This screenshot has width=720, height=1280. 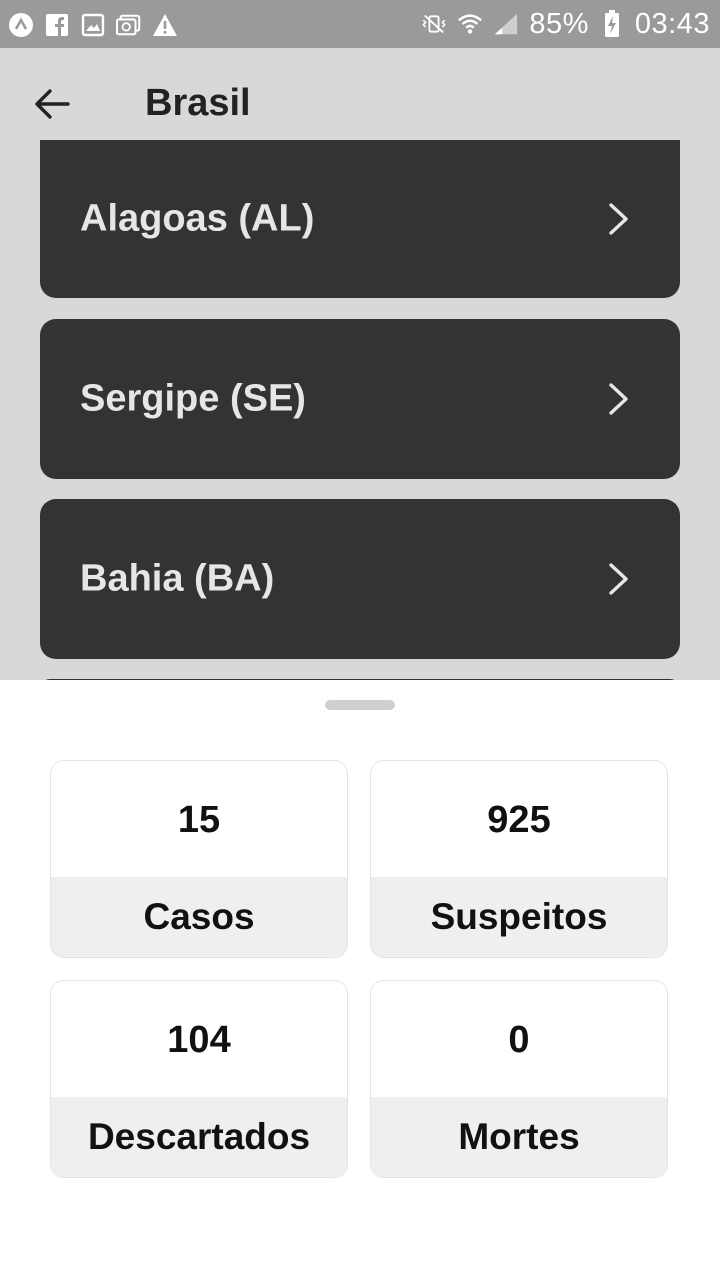 I want to click on wifi-icon, so click(x=470, y=24).